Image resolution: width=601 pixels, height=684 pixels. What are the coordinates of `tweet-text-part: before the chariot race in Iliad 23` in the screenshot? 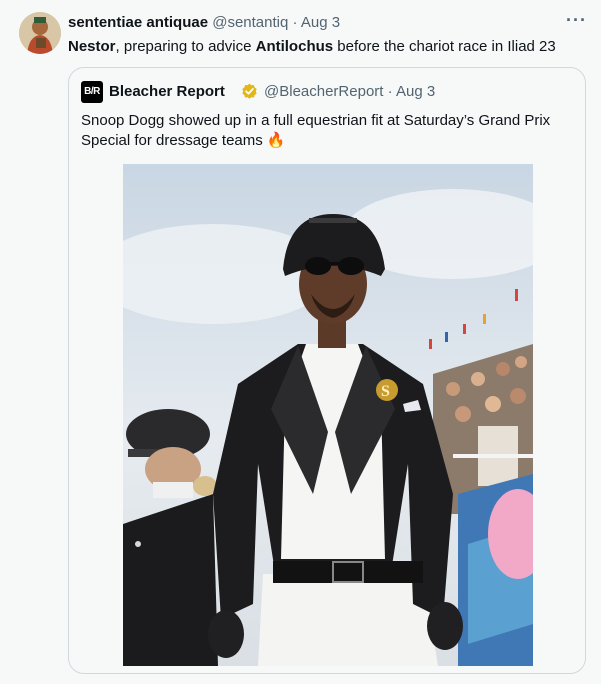 It's located at (444, 46).